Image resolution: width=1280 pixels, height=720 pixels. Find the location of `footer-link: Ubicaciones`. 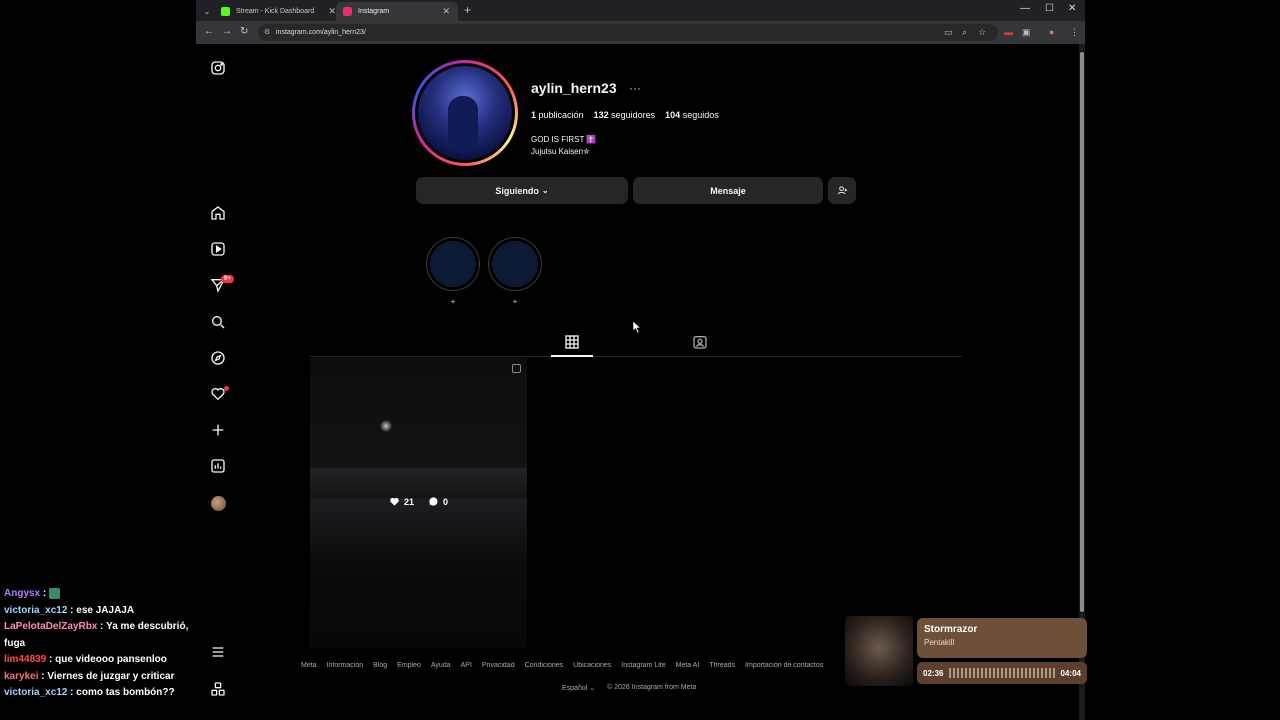

footer-link: Ubicaciones is located at coordinates (592, 665).